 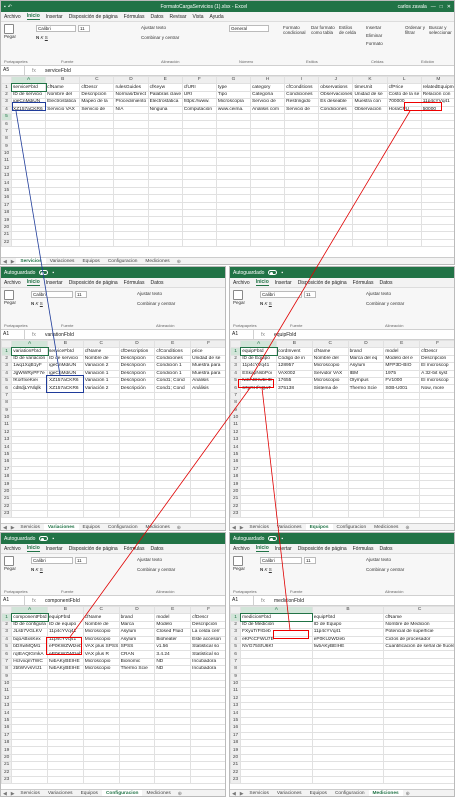 I want to click on cell-L22, so click(x=404, y=243).